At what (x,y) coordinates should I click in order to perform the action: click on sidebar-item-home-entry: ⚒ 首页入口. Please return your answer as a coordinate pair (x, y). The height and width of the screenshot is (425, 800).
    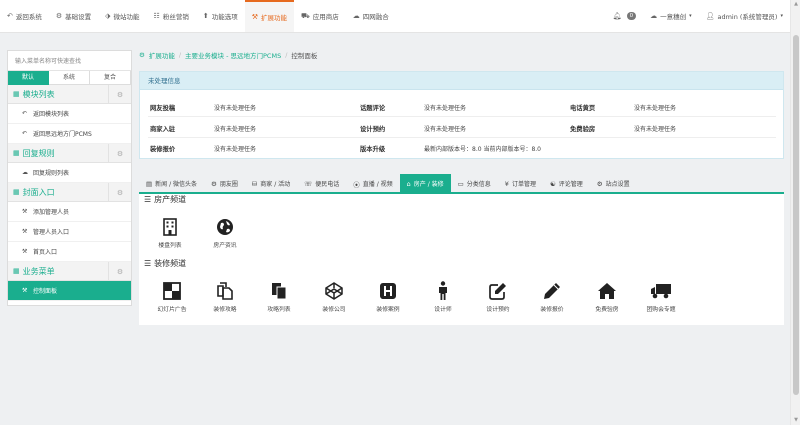
    Looking at the image, I should click on (69, 252).